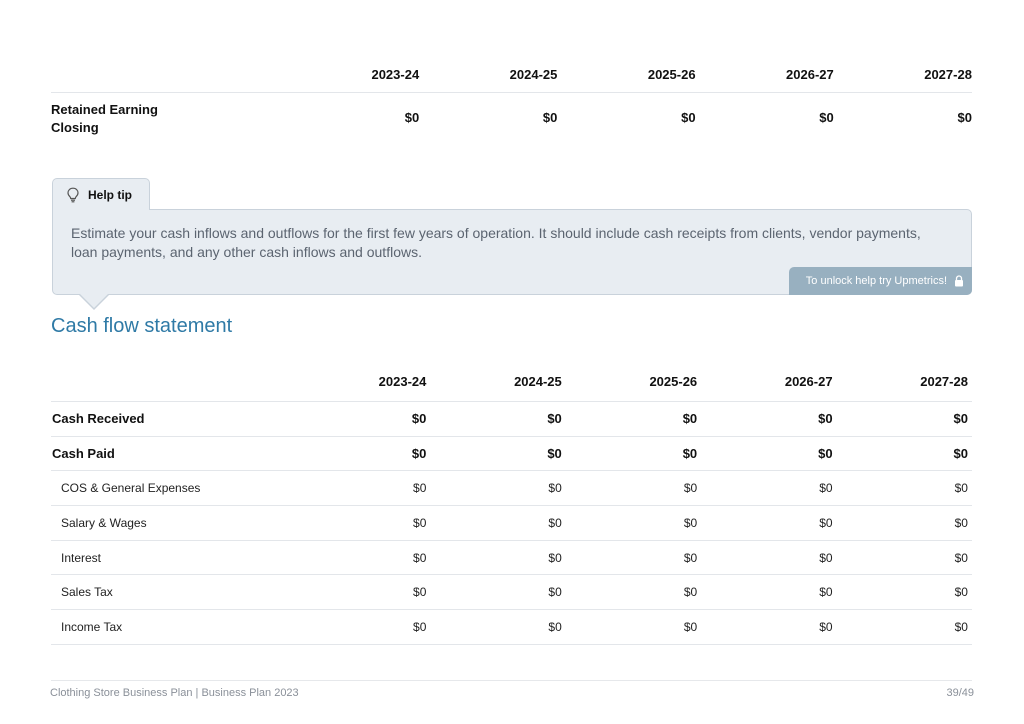  I want to click on lightbulb-icon, so click(73, 195).